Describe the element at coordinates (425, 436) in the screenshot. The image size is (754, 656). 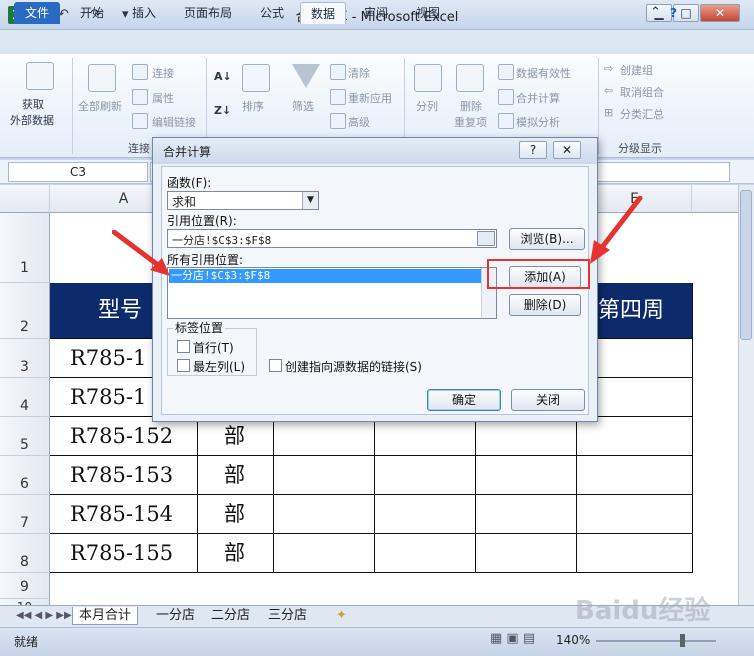
I see `cell-d5` at that location.